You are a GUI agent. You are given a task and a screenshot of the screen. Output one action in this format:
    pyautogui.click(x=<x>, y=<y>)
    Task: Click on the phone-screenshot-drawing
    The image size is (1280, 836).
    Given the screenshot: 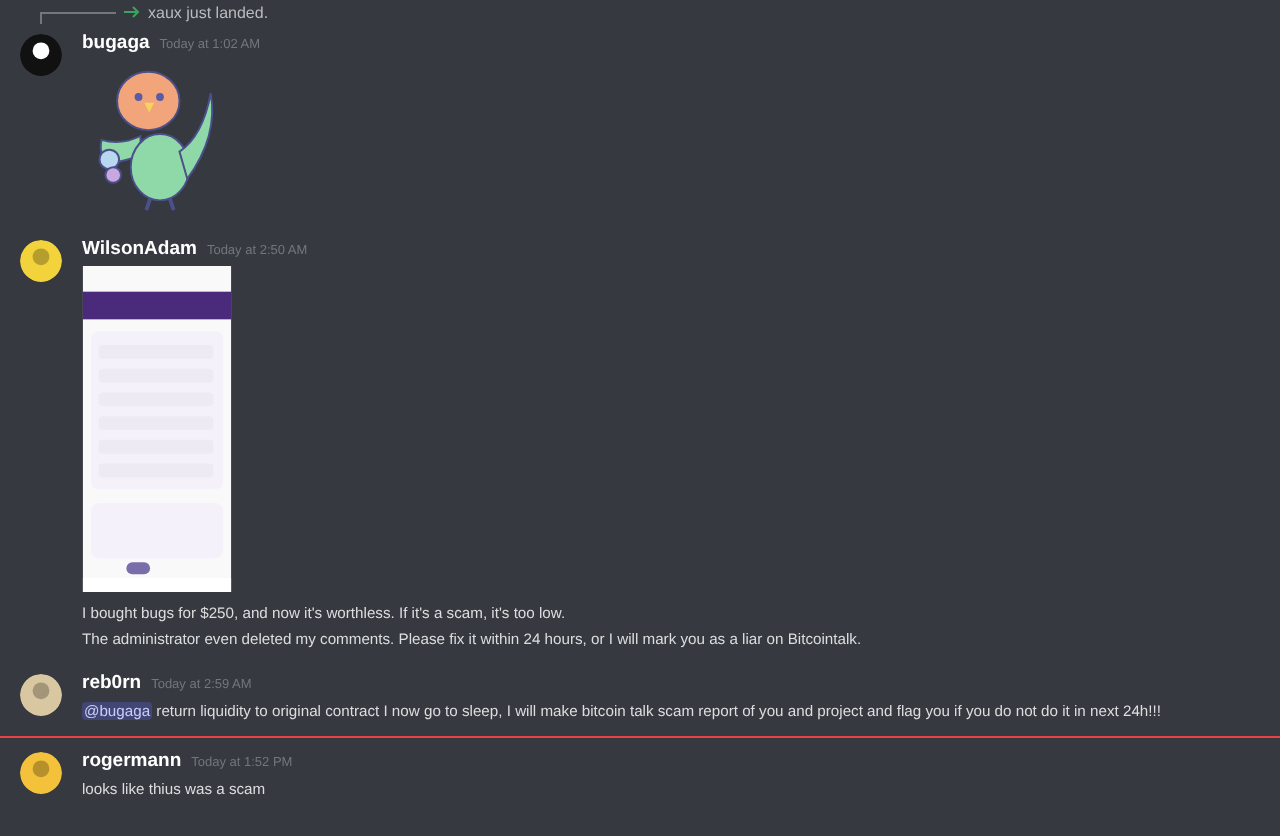 What is the action you would take?
    pyautogui.click(x=157, y=429)
    